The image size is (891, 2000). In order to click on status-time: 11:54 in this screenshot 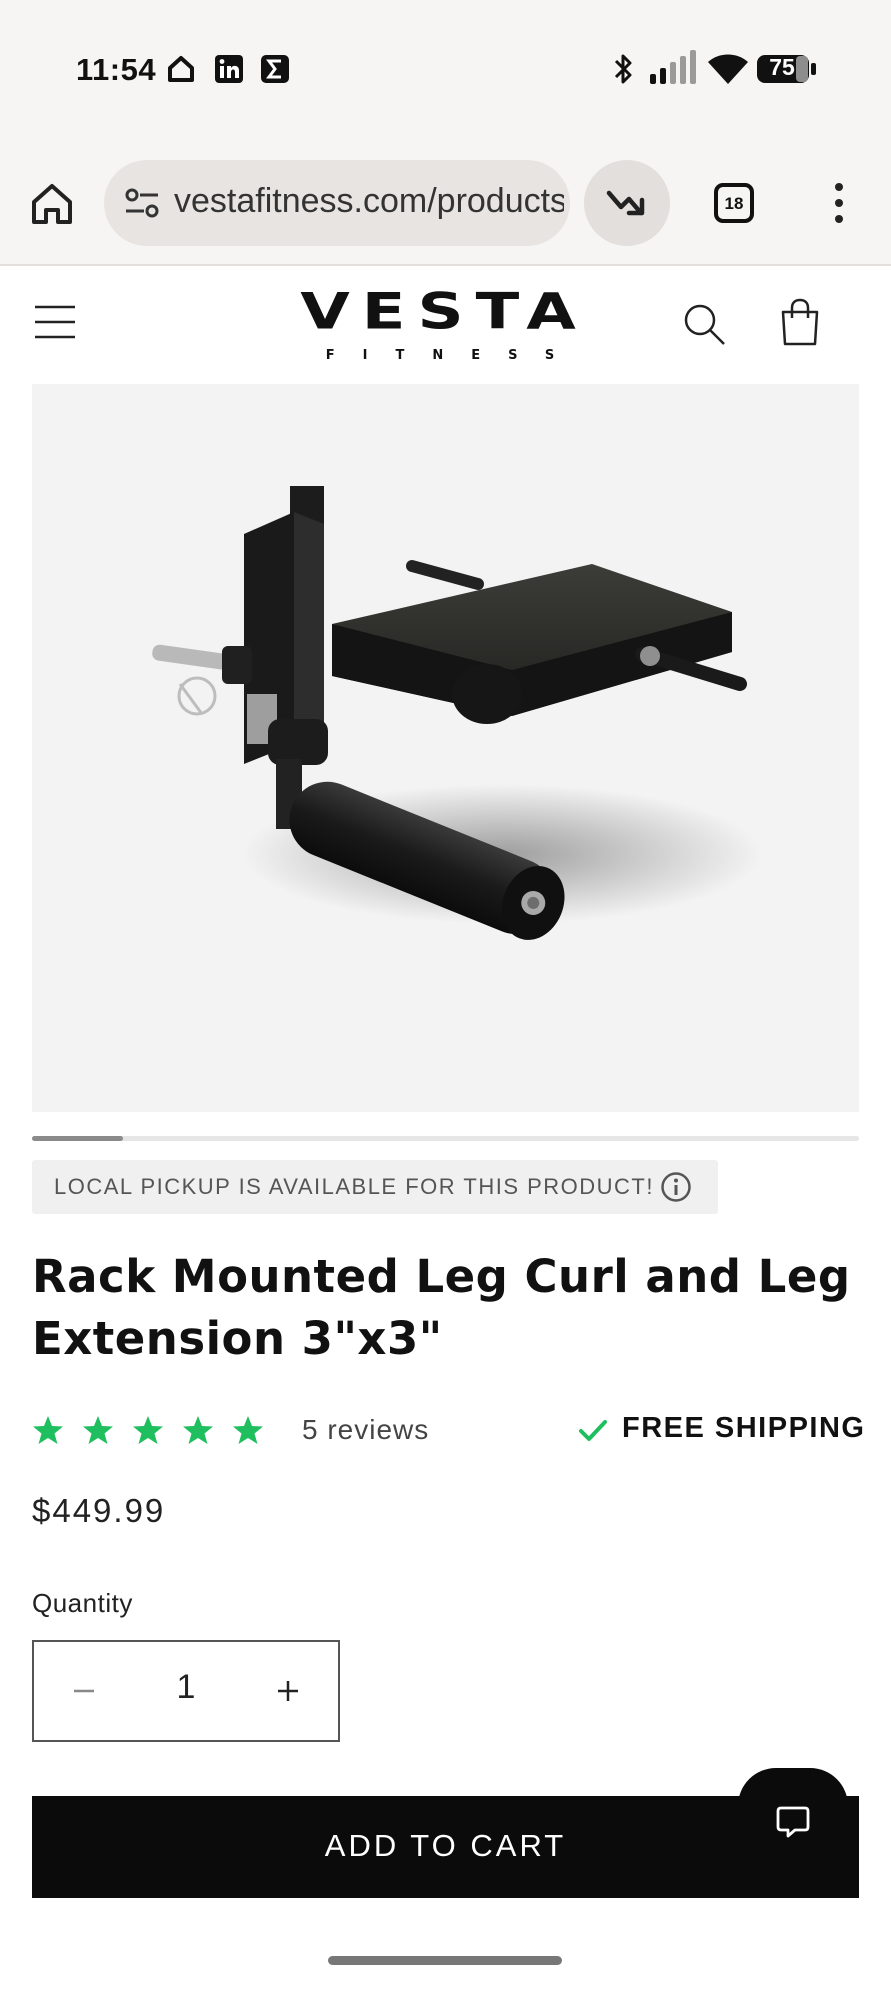, I will do `click(116, 69)`.